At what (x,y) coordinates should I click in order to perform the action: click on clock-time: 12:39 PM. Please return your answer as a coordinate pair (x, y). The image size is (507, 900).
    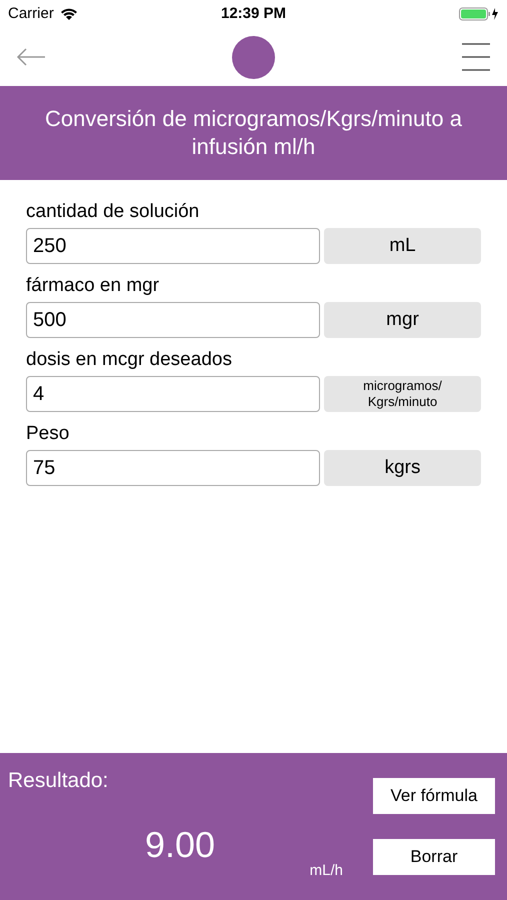
    Looking at the image, I should click on (253, 14).